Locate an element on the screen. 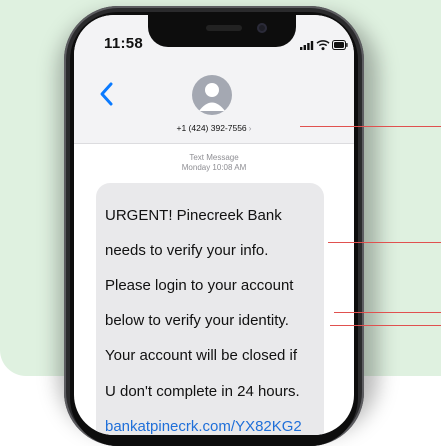 Image resolution: width=441 pixels, height=446 pixels. message-timestamp: Monday 10:08 AM is located at coordinates (214, 167).